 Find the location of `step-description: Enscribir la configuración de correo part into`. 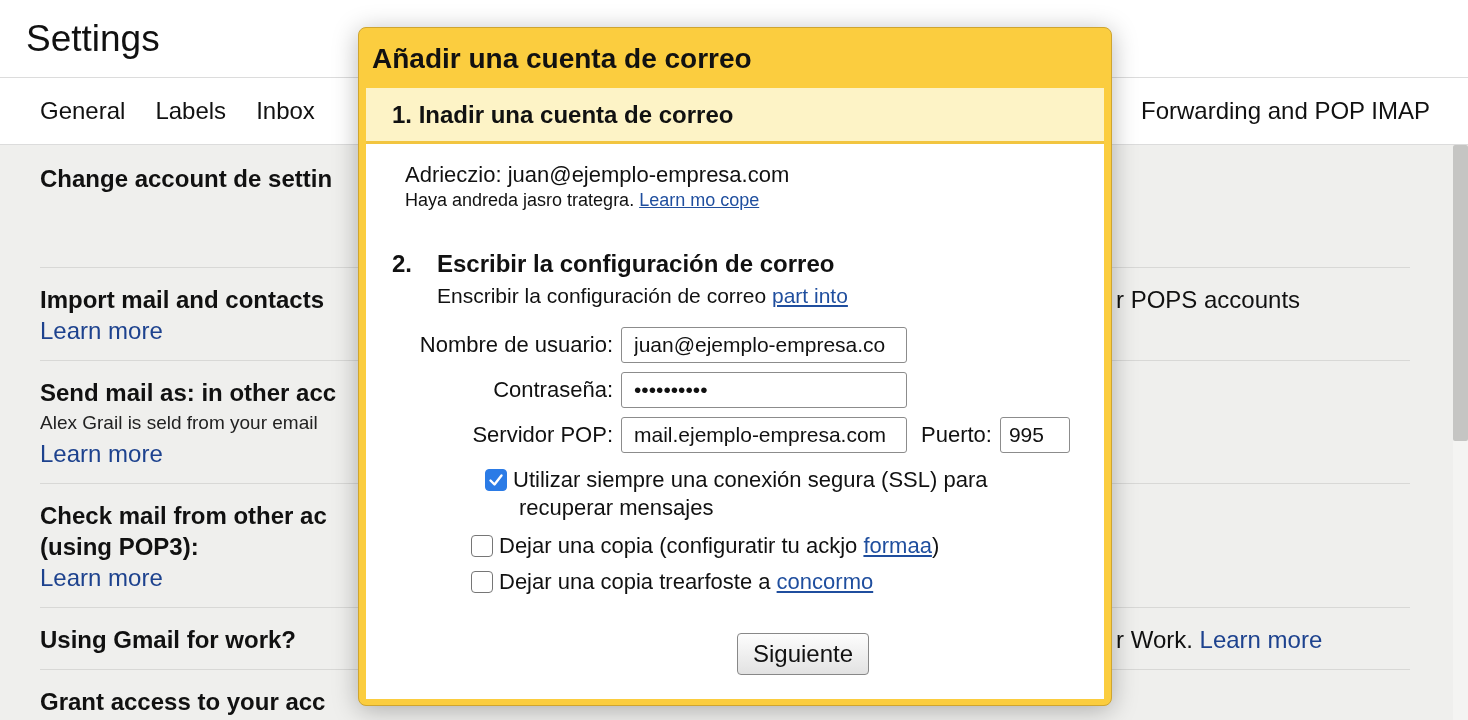

step-description: Enscribir la configuración de correo part into is located at coordinates (642, 296).